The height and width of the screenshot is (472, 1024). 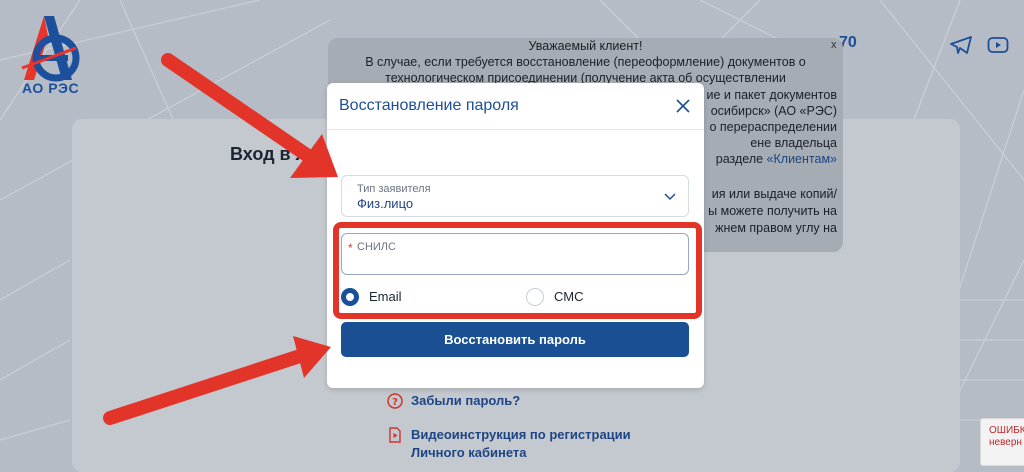 What do you see at coordinates (961, 45) in the screenshot?
I see `telegram-icon` at bounding box center [961, 45].